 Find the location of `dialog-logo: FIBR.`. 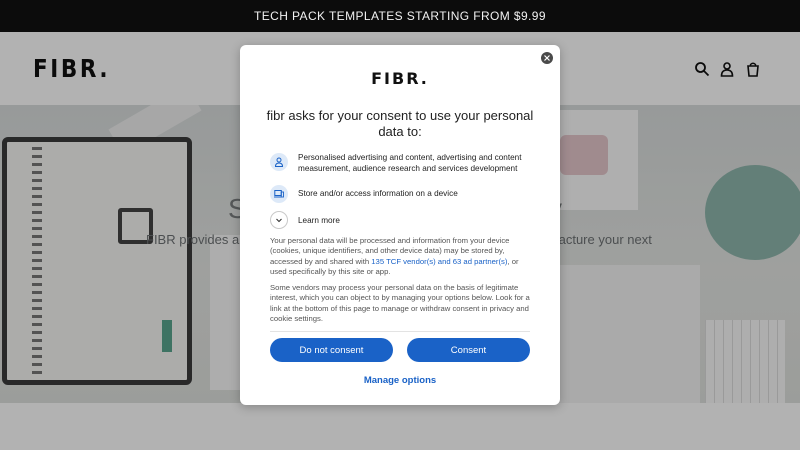

dialog-logo: FIBR. is located at coordinates (400, 78).